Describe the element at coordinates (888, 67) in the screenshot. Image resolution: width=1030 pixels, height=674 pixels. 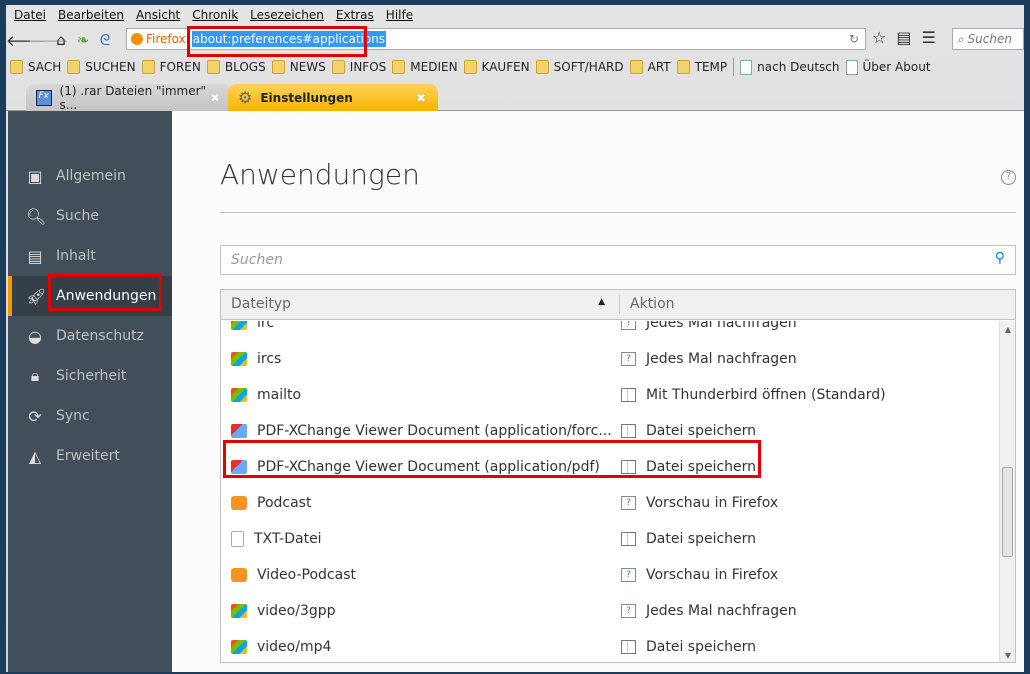
I see `bookmark-item: Über About` at that location.